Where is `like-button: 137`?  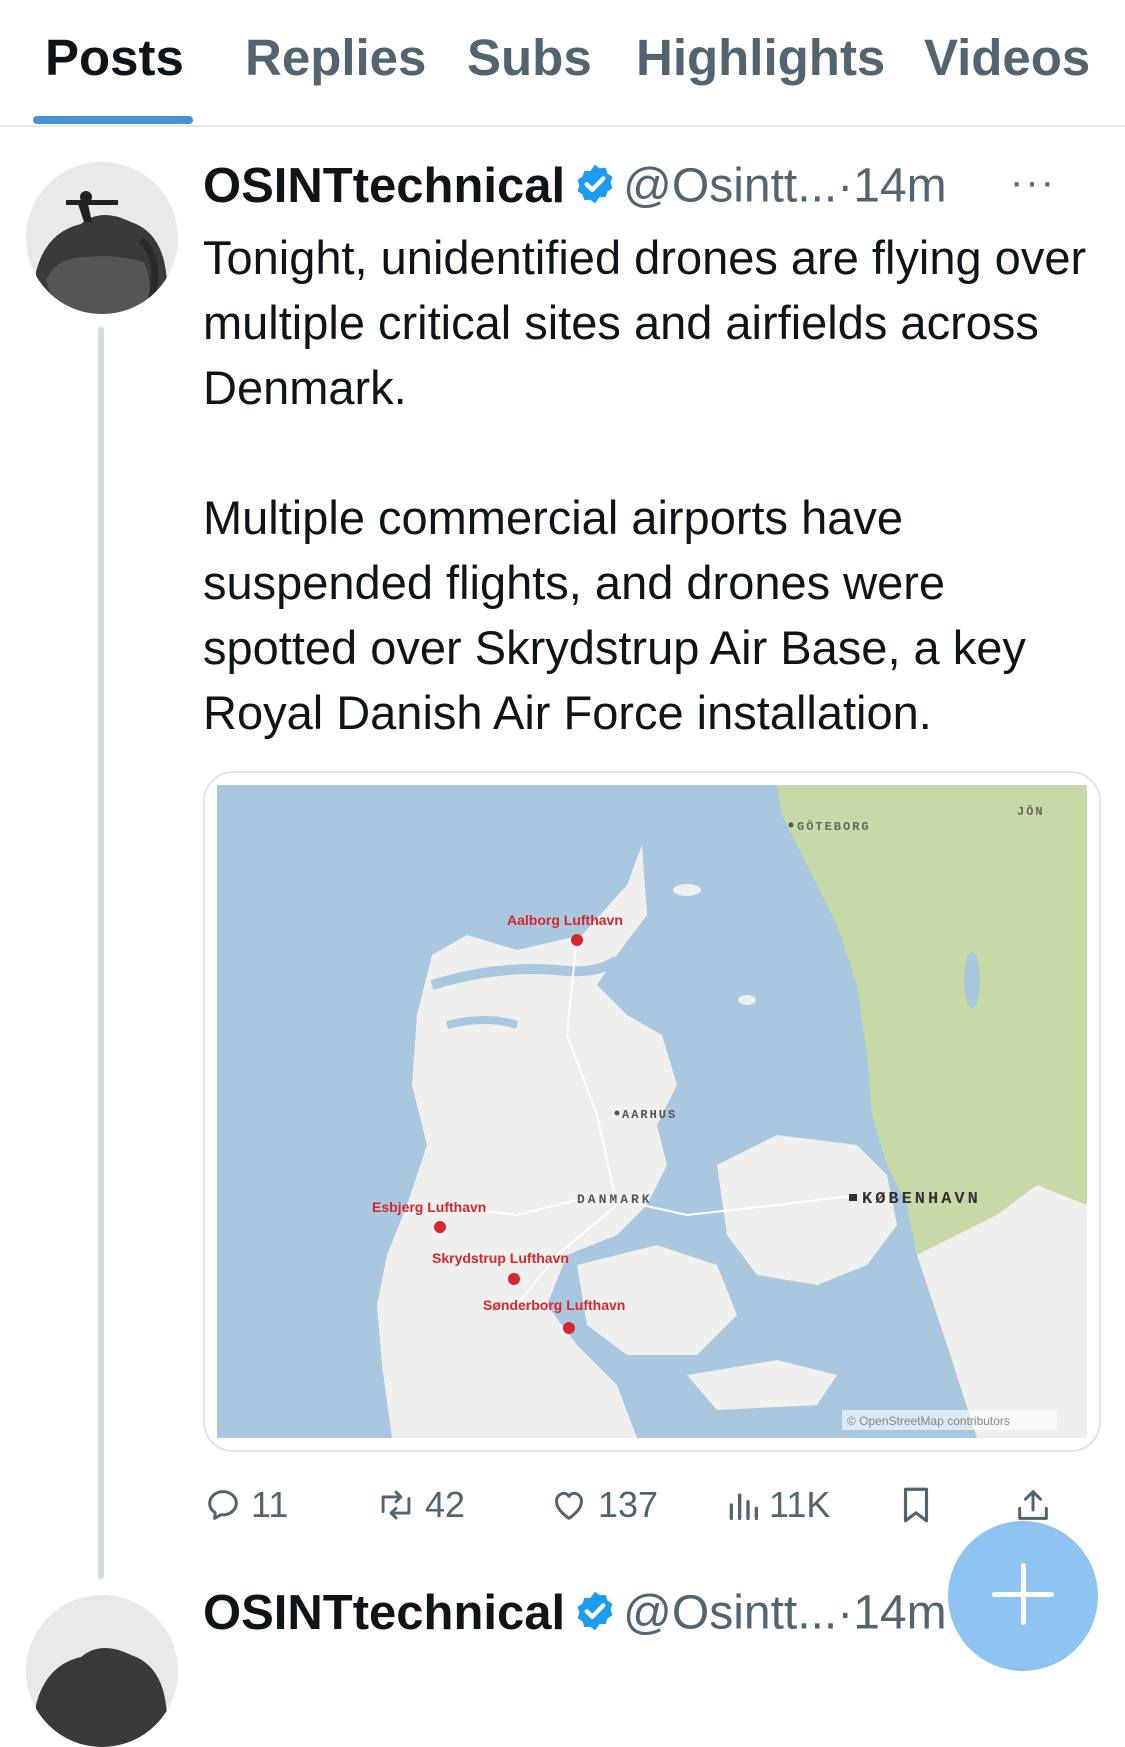 like-button: 137 is located at coordinates (603, 1505).